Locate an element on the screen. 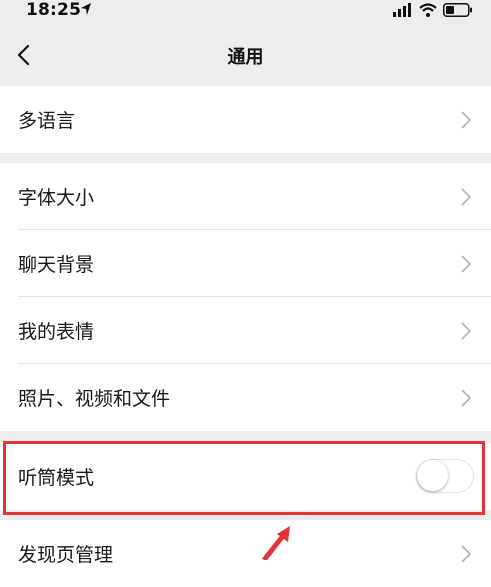  highlight-box is located at coordinates (244, 478).